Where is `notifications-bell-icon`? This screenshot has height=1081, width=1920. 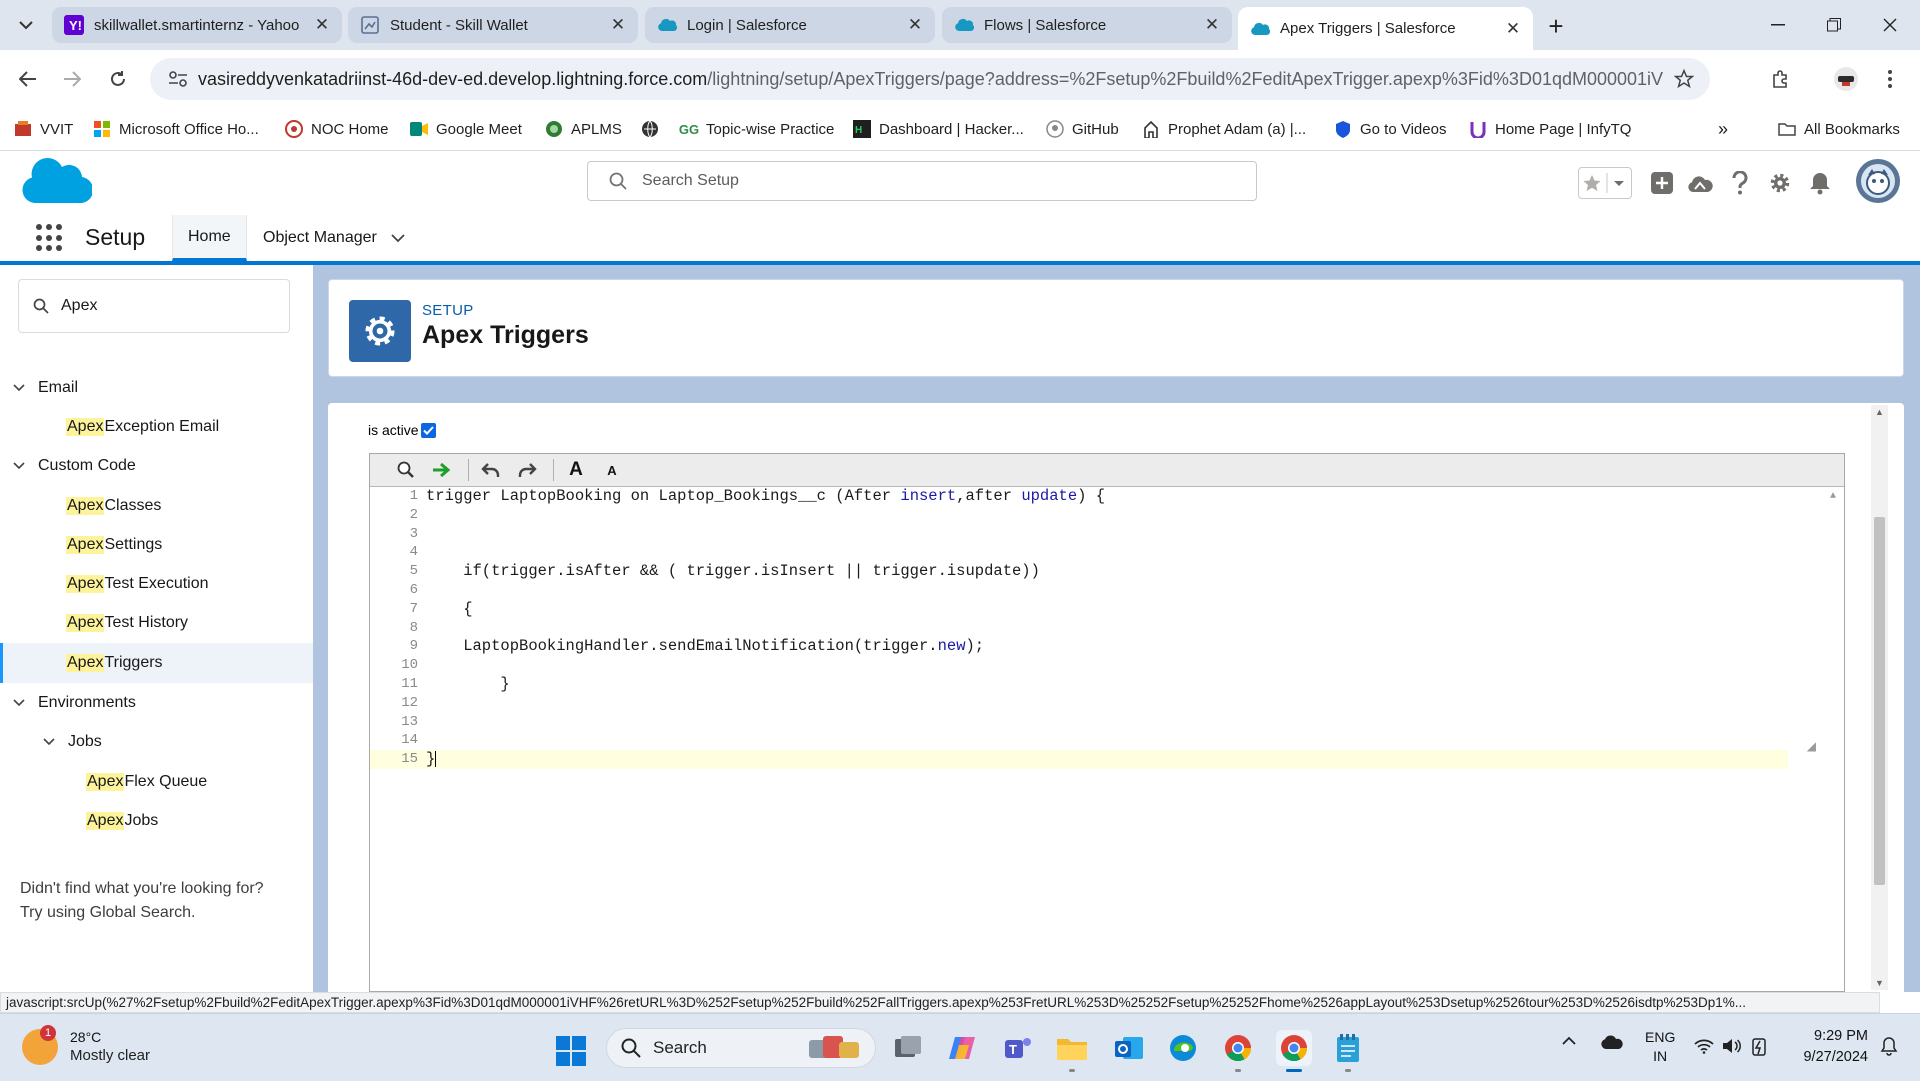
notifications-bell-icon is located at coordinates (1820, 183).